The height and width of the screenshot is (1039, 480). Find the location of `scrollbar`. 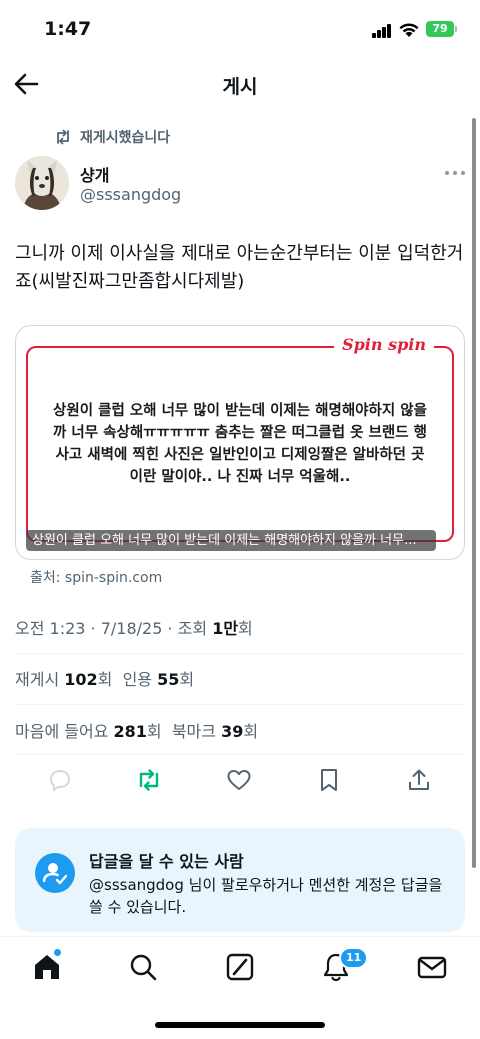

scrollbar is located at coordinates (474, 493).